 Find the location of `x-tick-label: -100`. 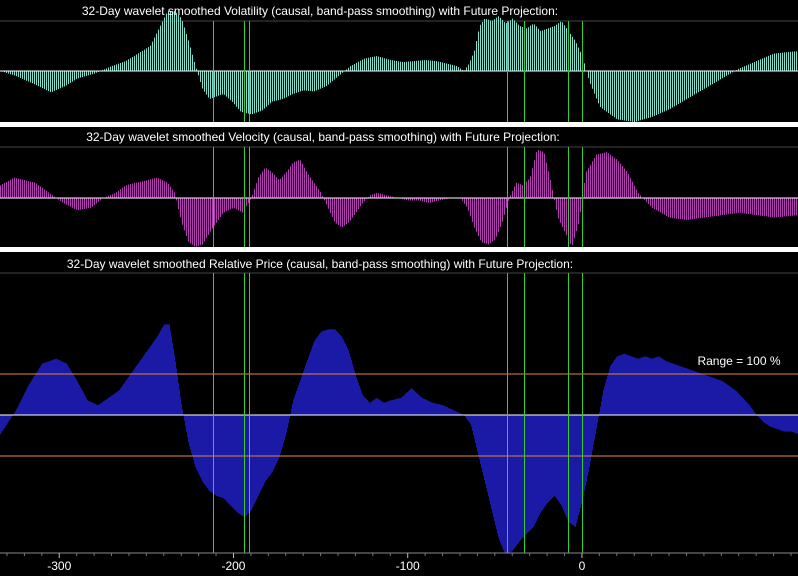

x-tick-label: -100 is located at coordinates (408, 566).